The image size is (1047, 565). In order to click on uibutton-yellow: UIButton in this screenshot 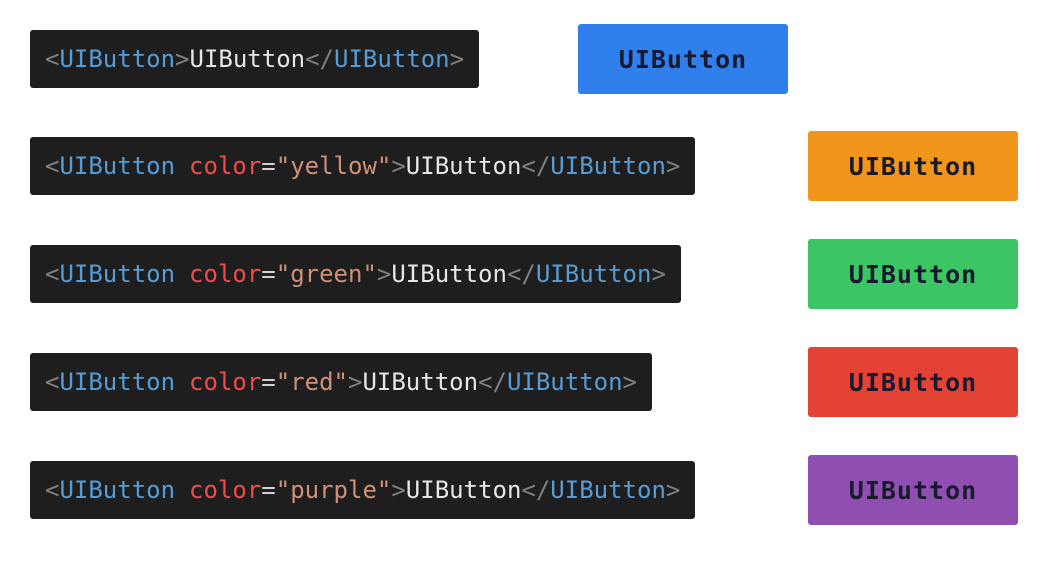, I will do `click(913, 166)`.